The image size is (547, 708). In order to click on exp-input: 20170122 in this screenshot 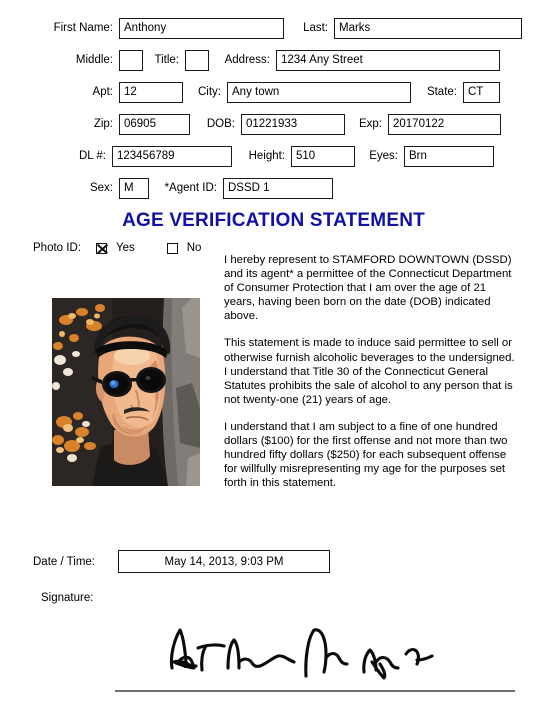, I will do `click(444, 124)`.